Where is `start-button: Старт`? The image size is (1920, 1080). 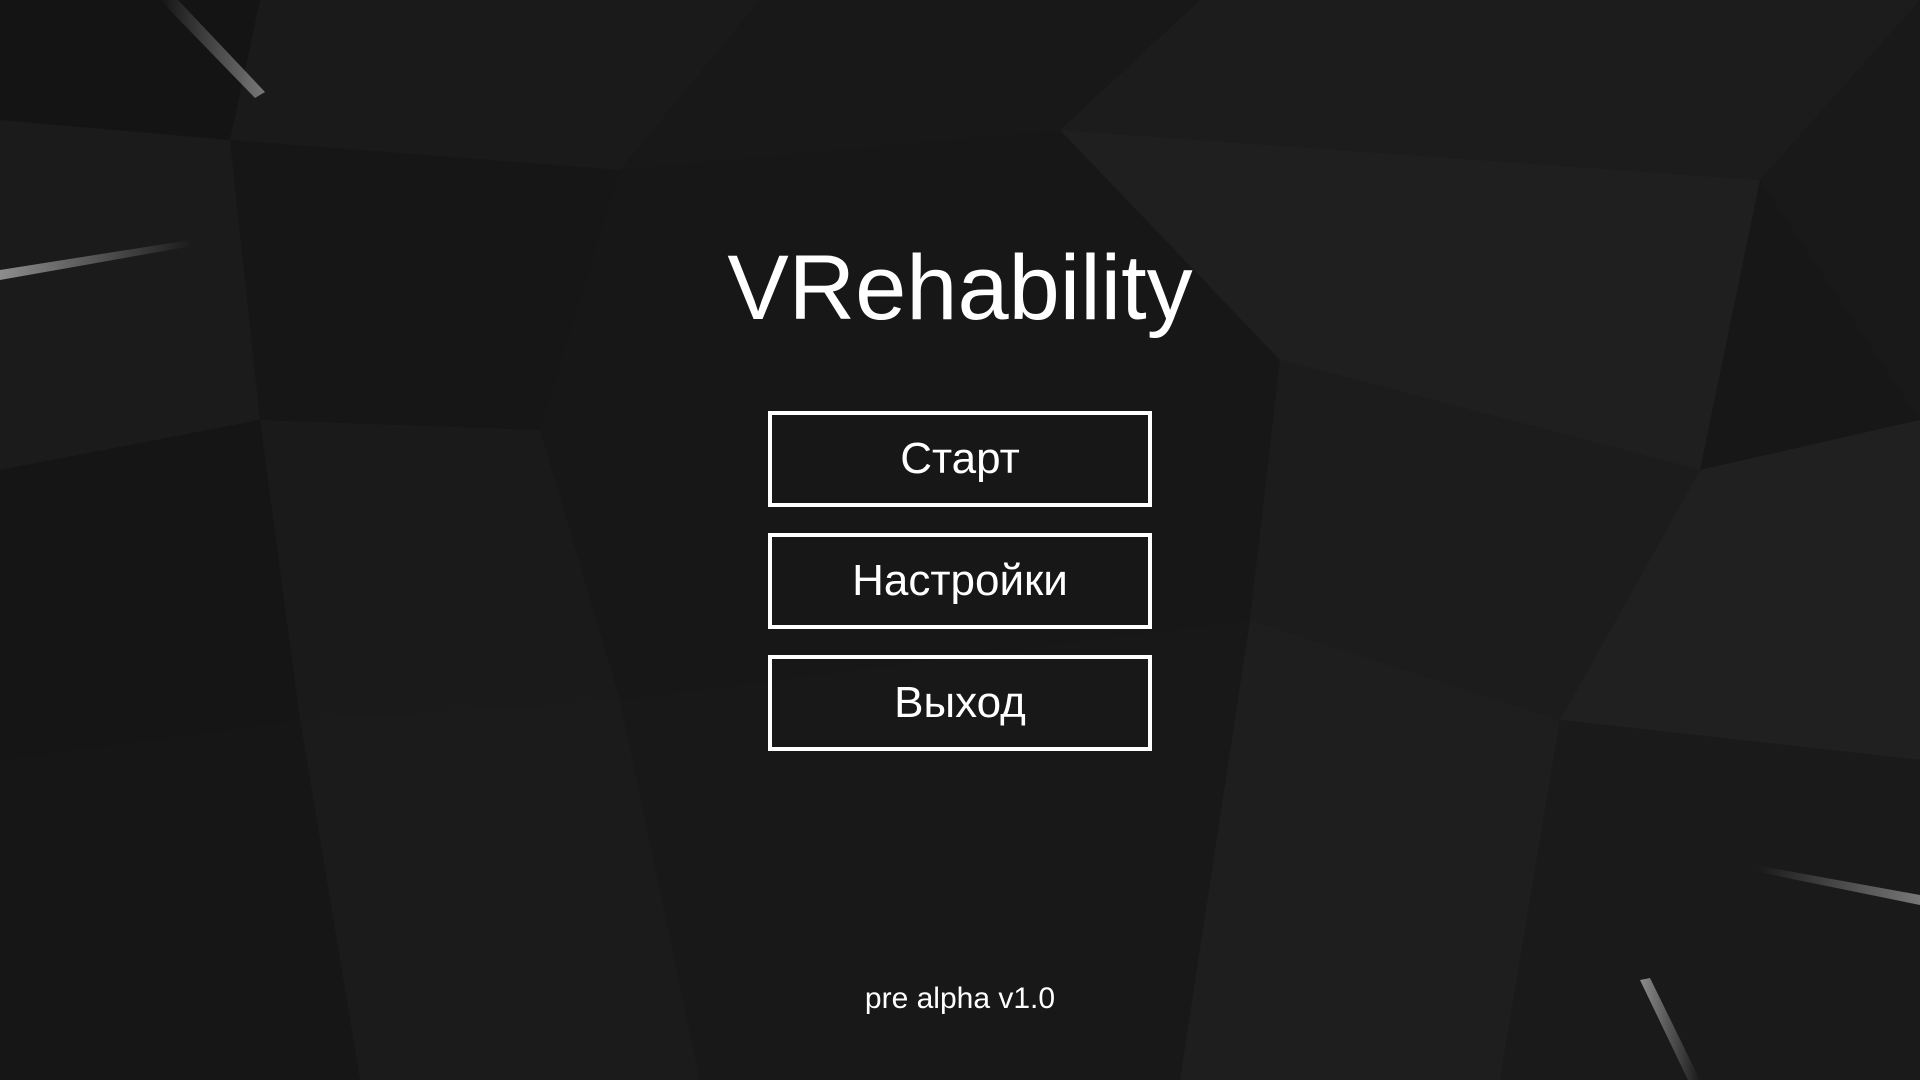 start-button: Старт is located at coordinates (960, 459).